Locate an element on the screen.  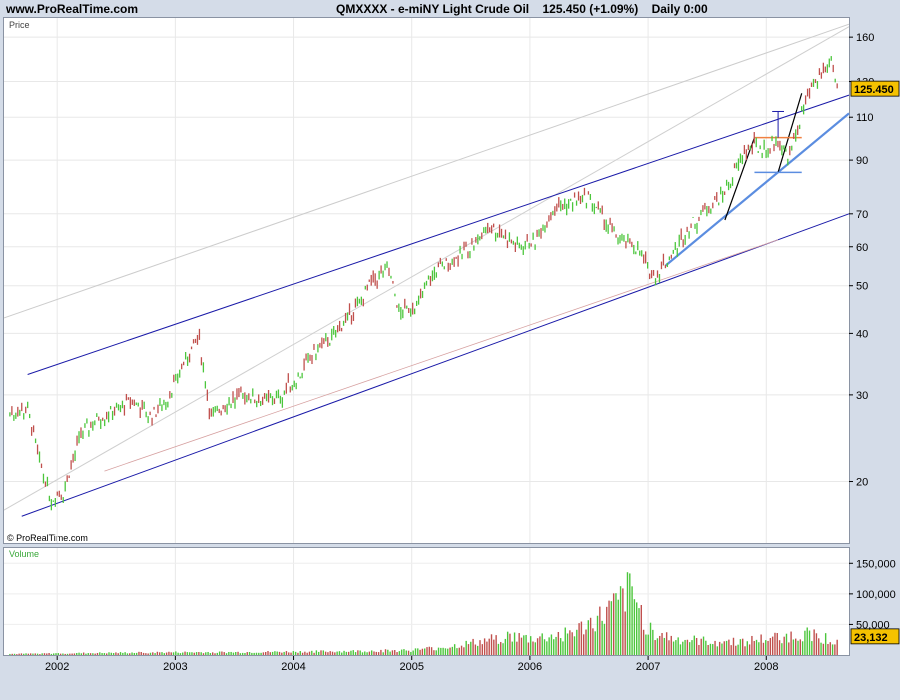
time-tick-label: 2007 is located at coordinates (648, 667).